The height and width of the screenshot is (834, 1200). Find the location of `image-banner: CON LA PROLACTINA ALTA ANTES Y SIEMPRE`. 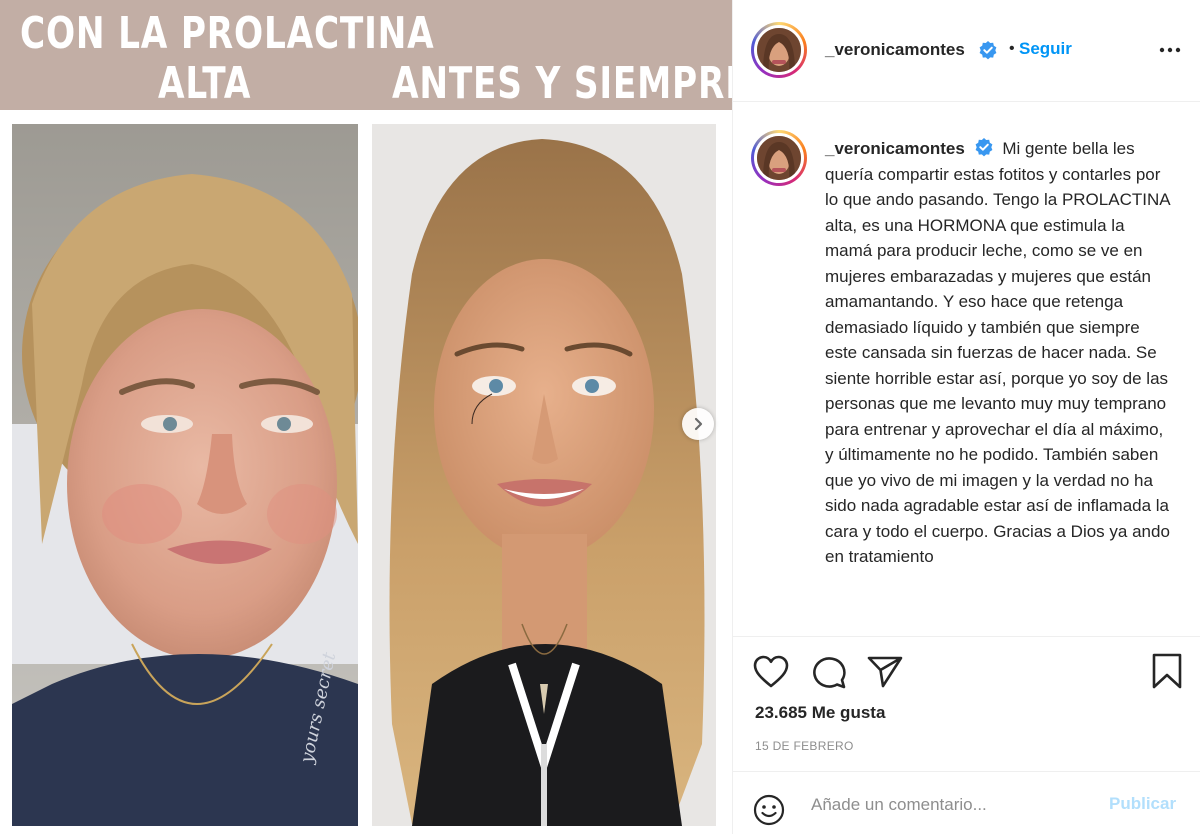

image-banner: CON LA PROLACTINA ALTA ANTES Y SIEMPRE is located at coordinates (366, 55).